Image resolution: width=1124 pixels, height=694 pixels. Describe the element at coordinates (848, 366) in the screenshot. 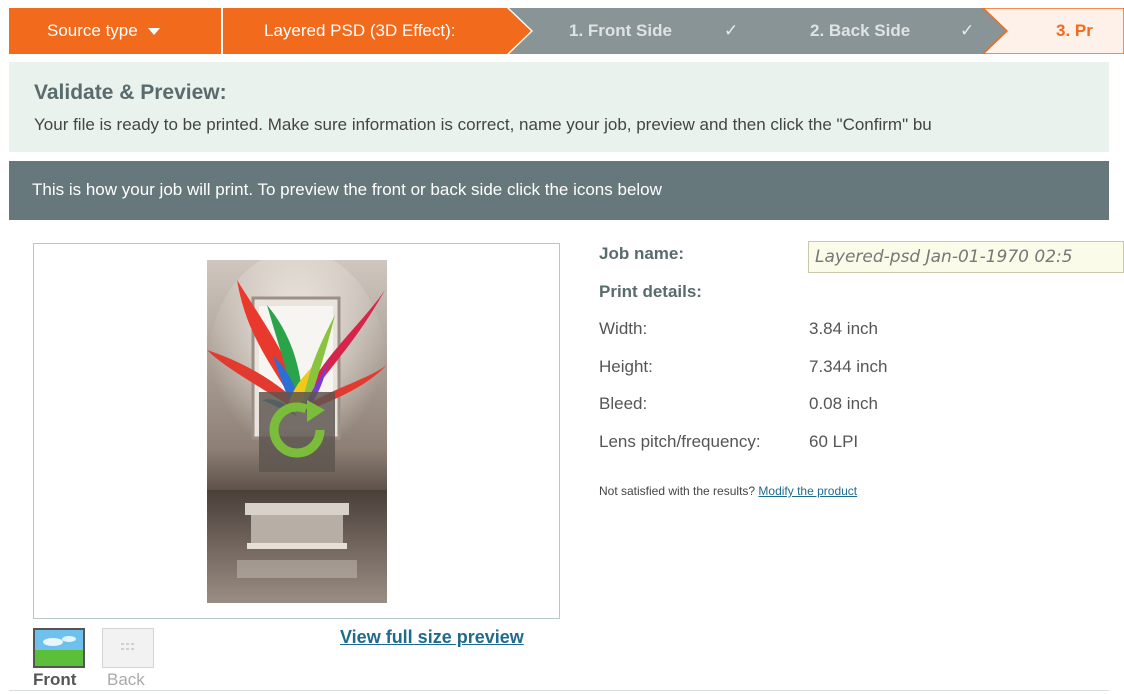

I see `height-value: 7.344 inch` at that location.